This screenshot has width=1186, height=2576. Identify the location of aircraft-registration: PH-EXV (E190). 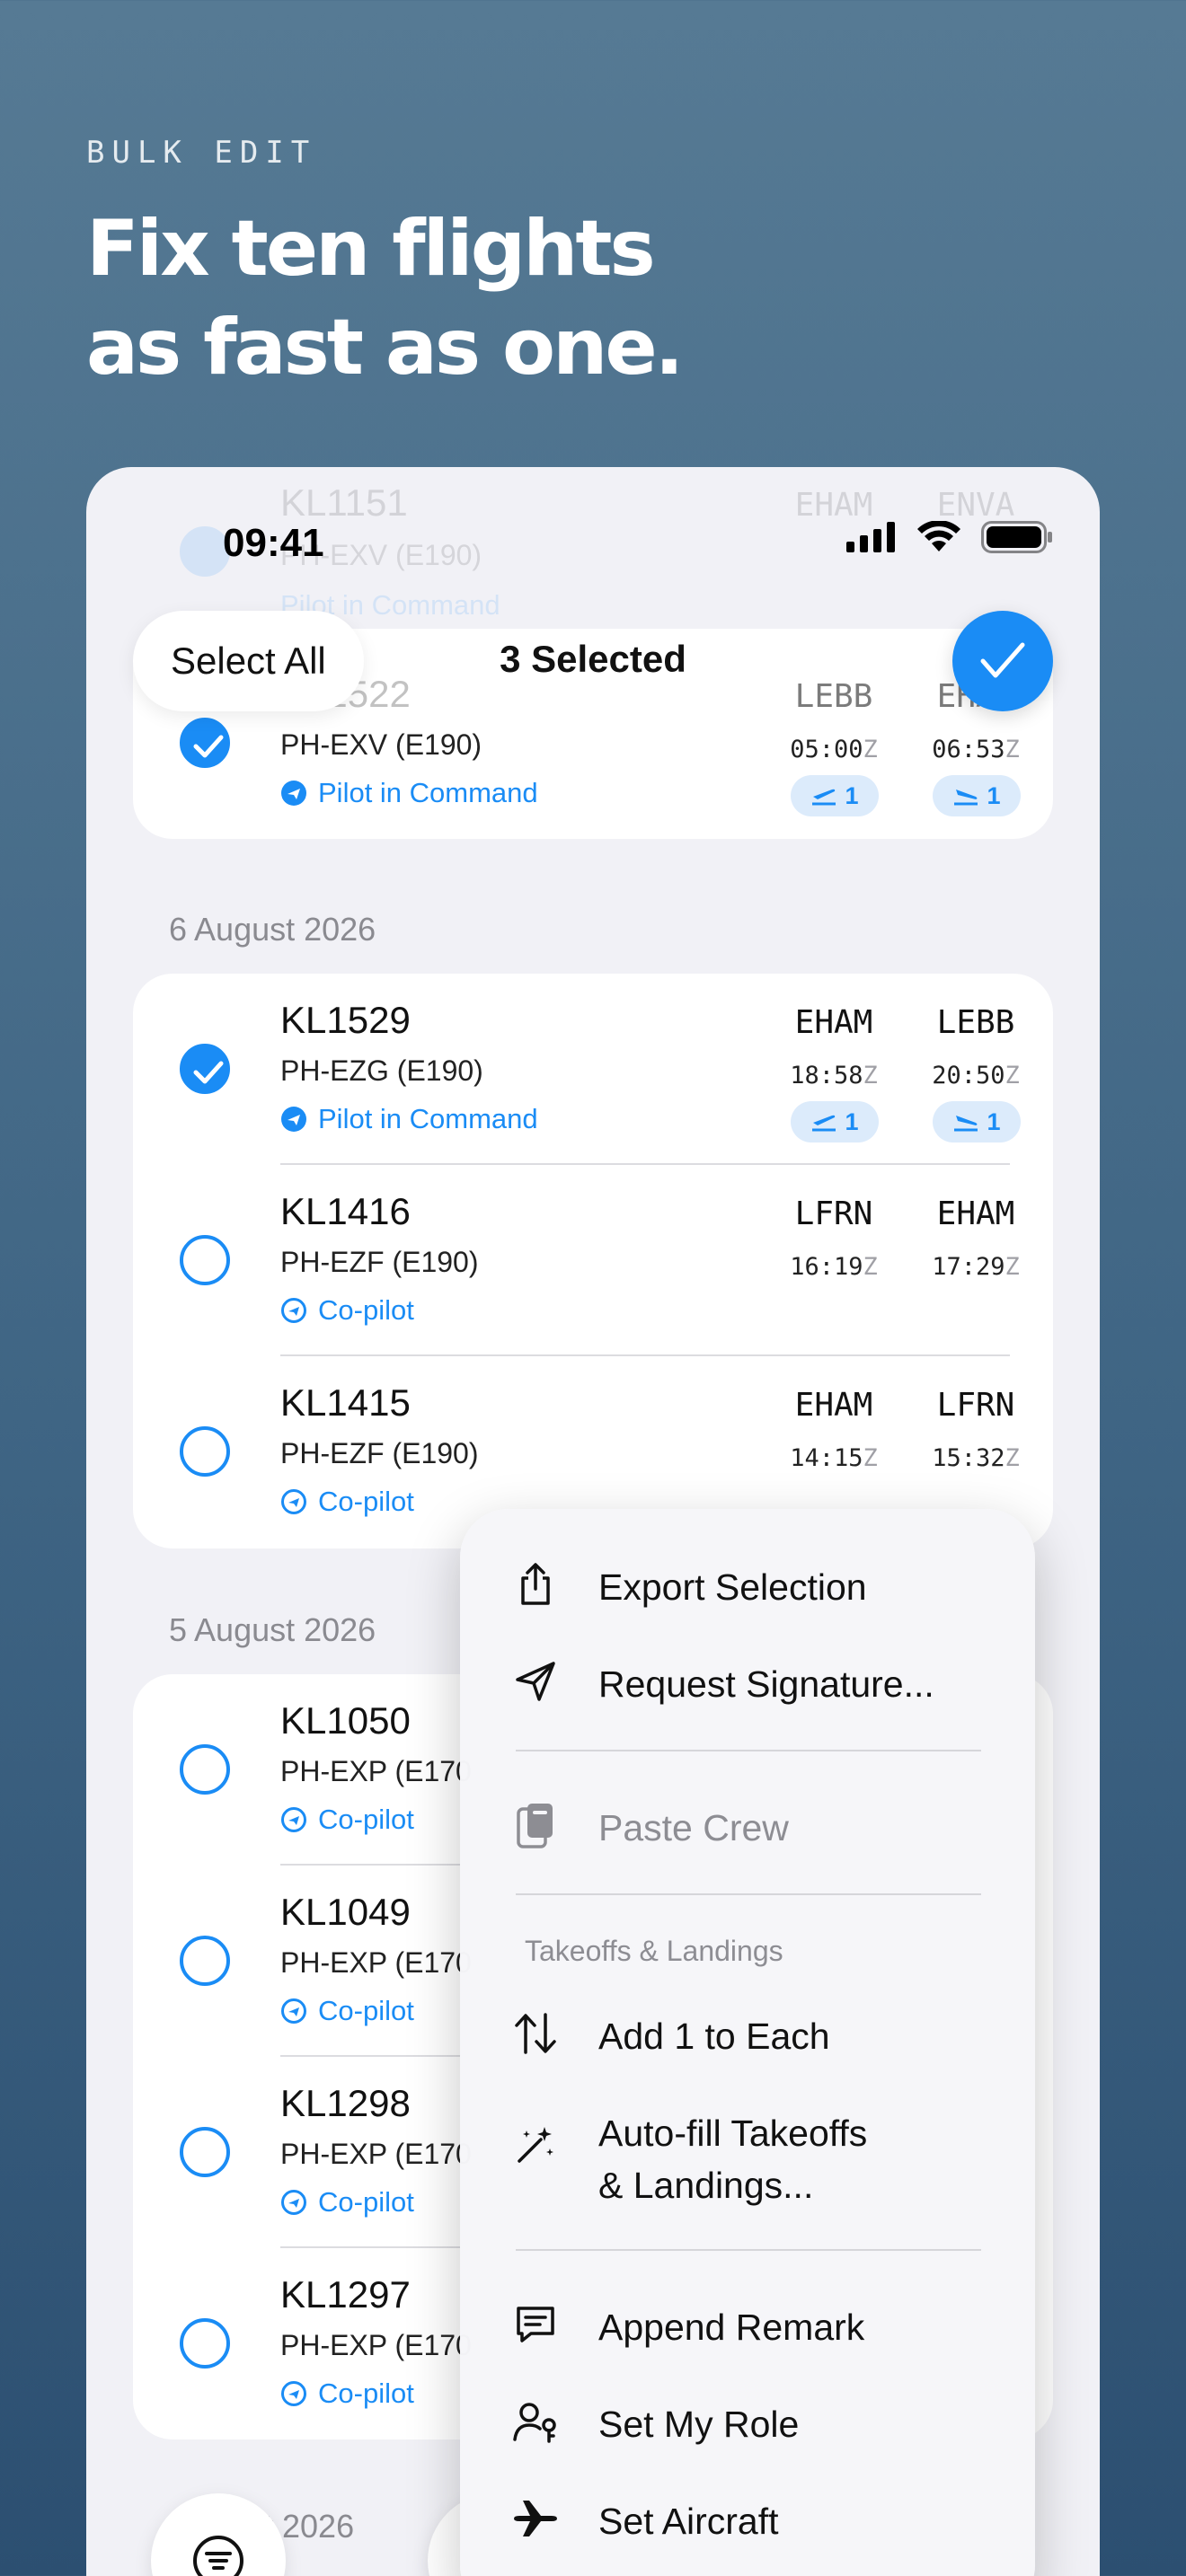
(381, 744).